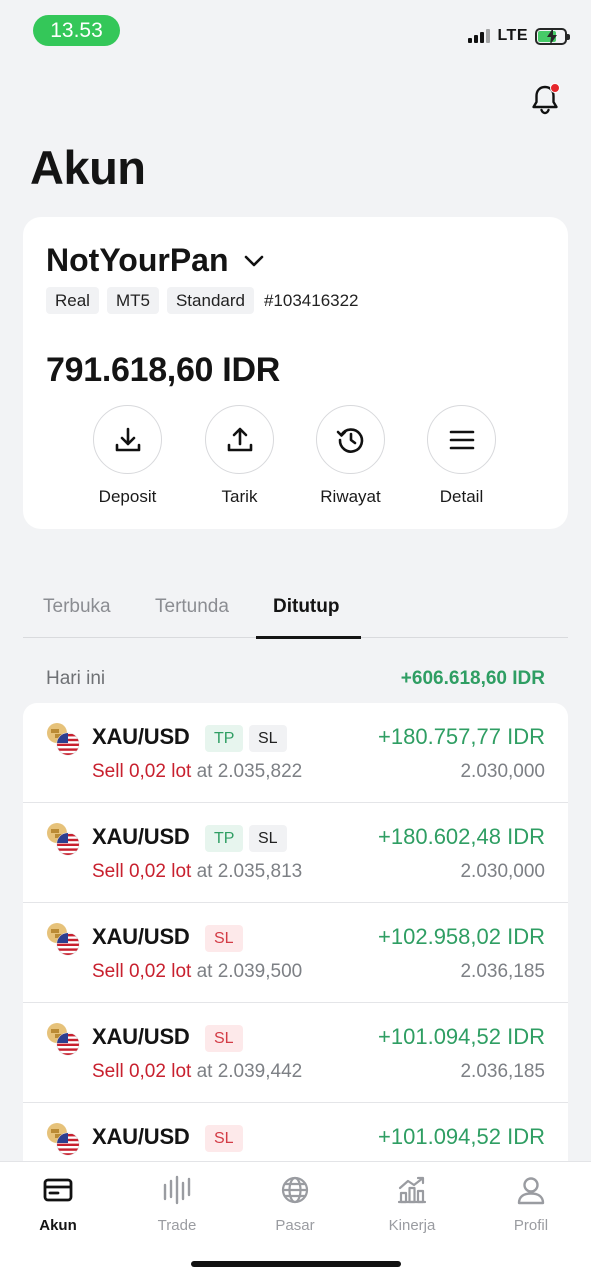  What do you see at coordinates (461, 936) in the screenshot?
I see `trade-profit: +102.958,02 IDR` at bounding box center [461, 936].